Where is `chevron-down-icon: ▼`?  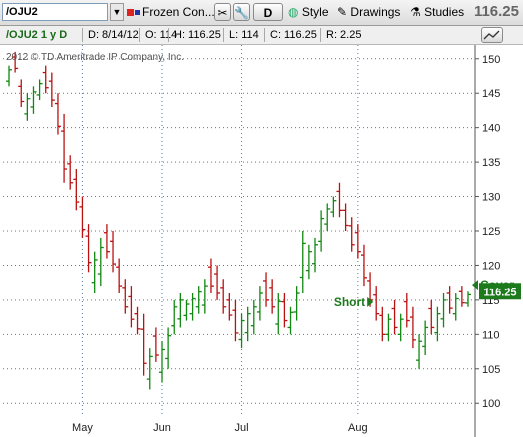
chevron-down-icon: ▼ is located at coordinates (117, 12).